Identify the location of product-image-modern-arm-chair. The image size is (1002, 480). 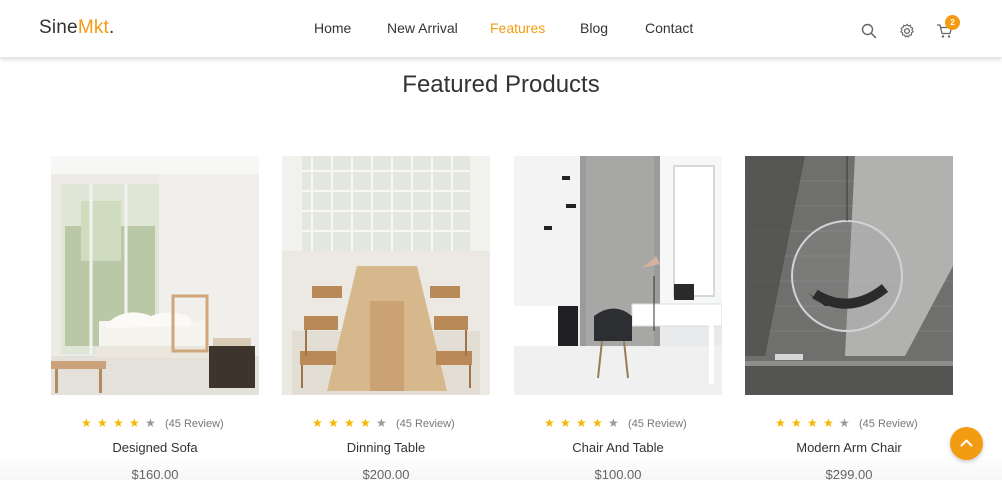
(849, 275).